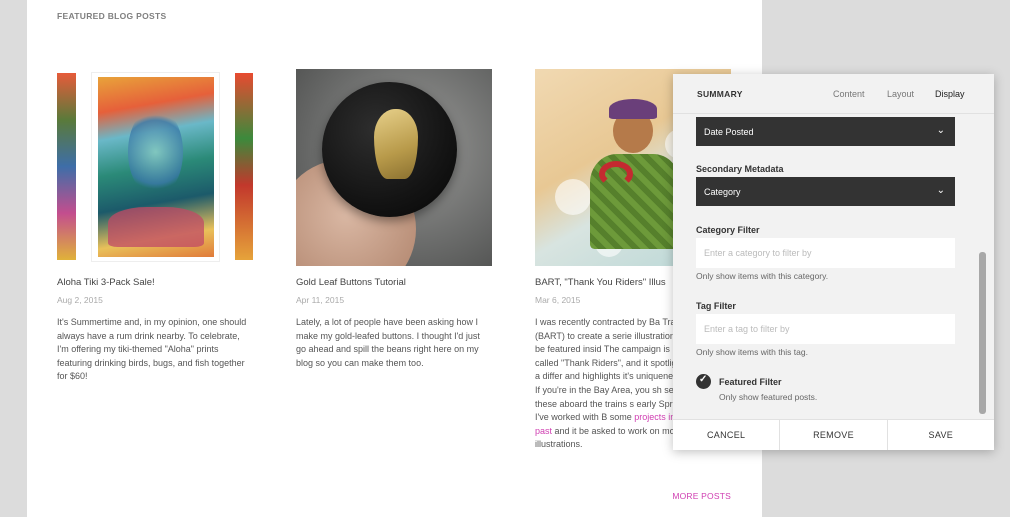  What do you see at coordinates (982, 333) in the screenshot?
I see `panel-scrollbar` at bounding box center [982, 333].